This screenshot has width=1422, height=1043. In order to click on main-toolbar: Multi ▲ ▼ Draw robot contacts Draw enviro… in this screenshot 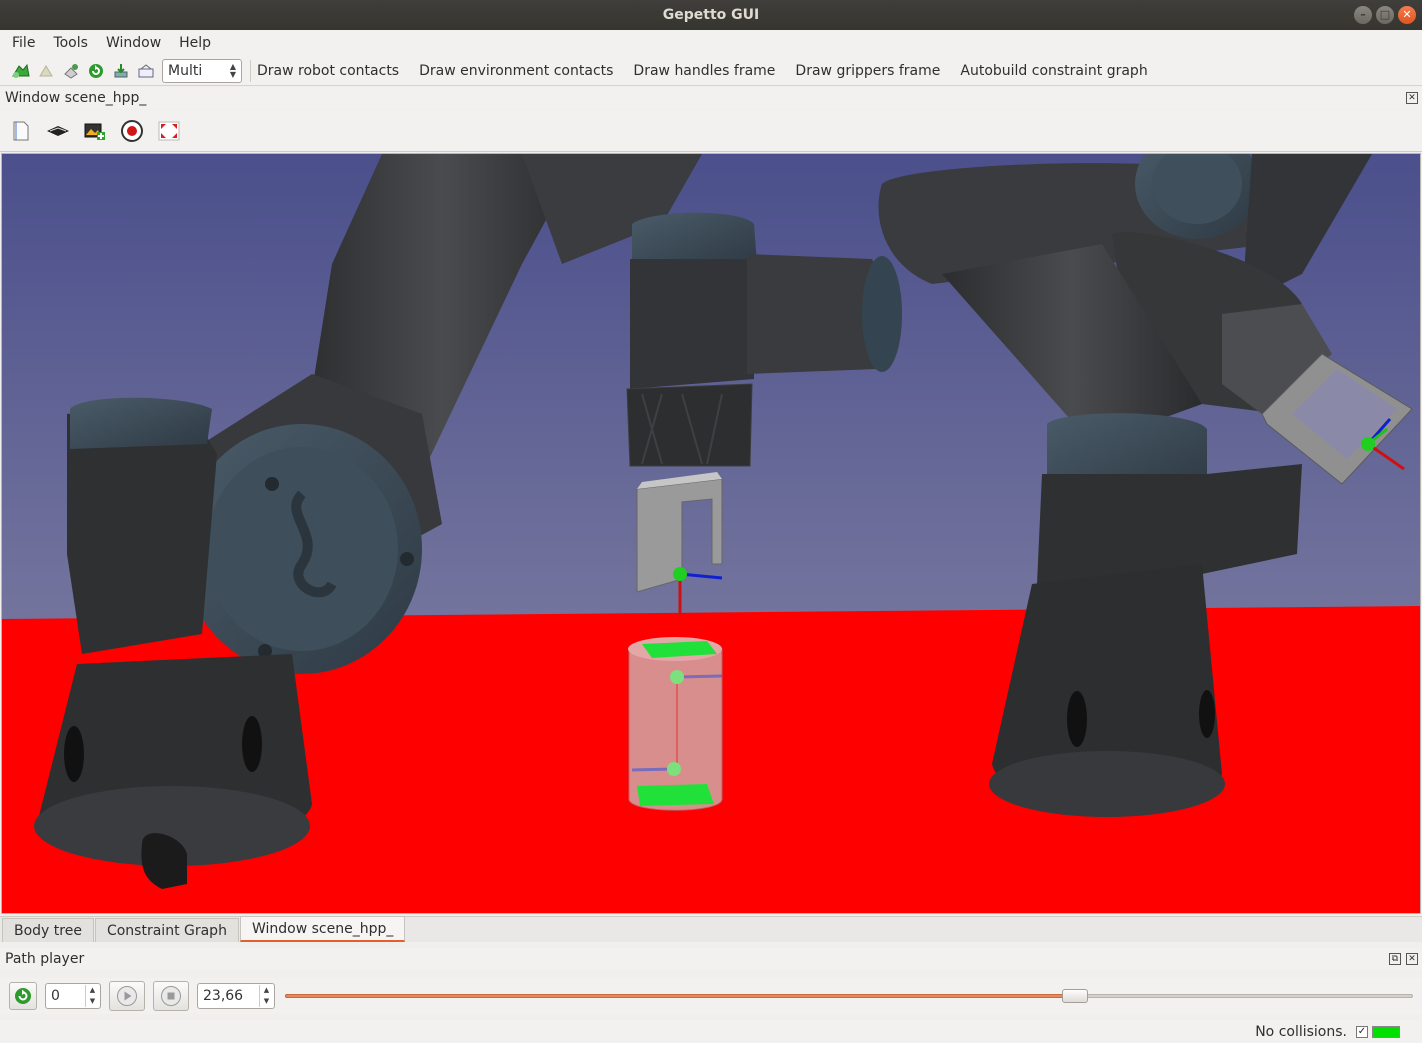, I will do `click(711, 71)`.